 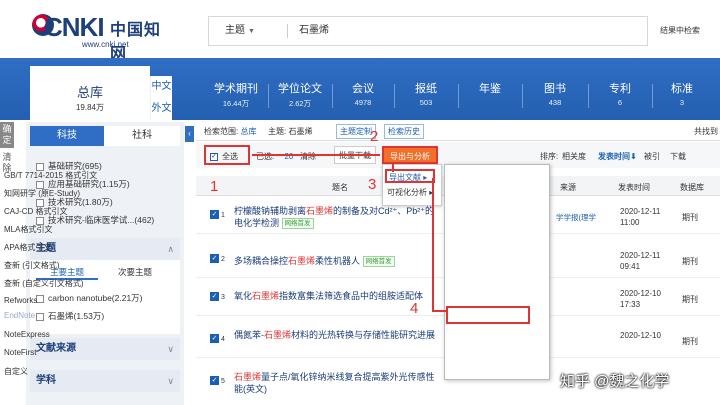 I want to click on sort-label: 排序:, so click(x=549, y=156).